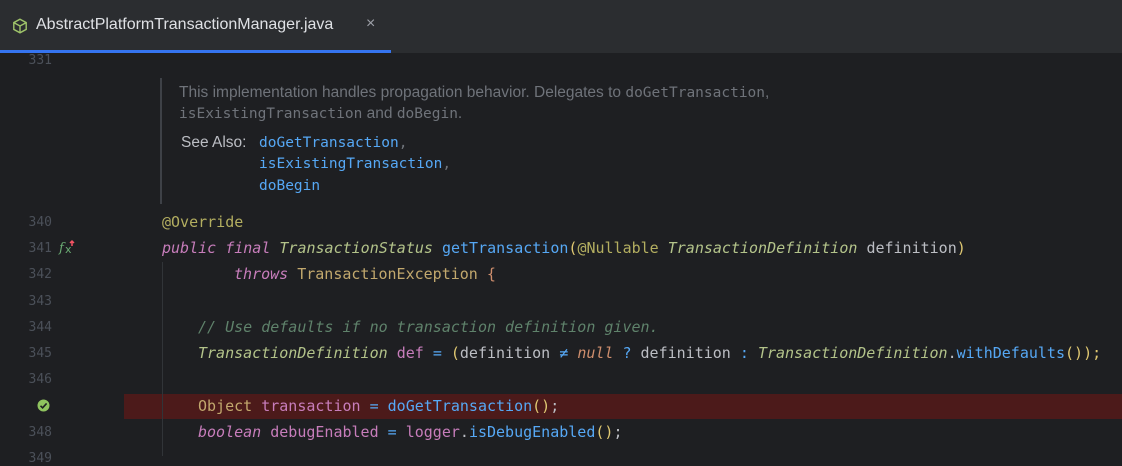  Describe the element at coordinates (378, 406) in the screenshot. I see `code-line-347: Object transaction = doGetTransaction();` at that location.